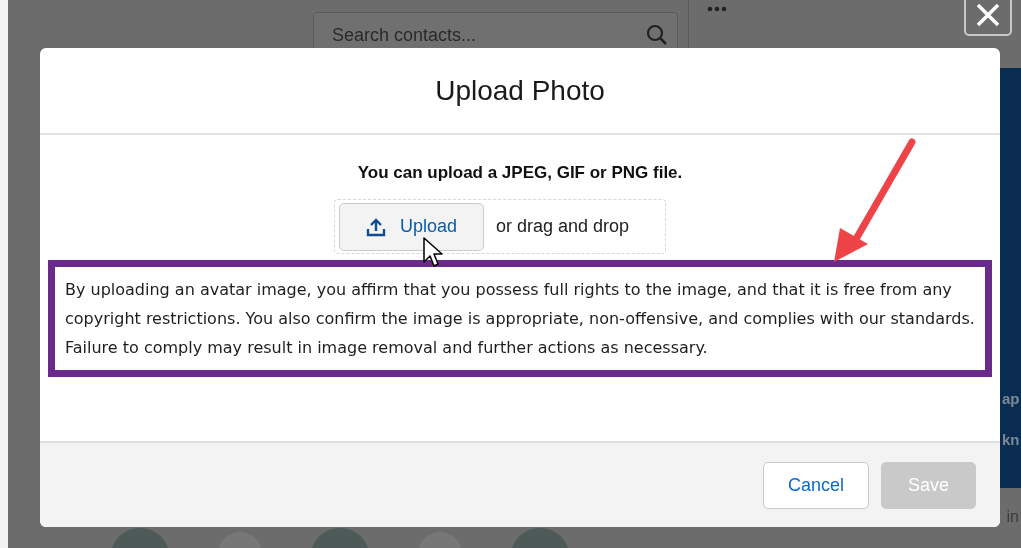 The image size is (1021, 548). What do you see at coordinates (434, 252) in the screenshot?
I see `cursor-icon` at bounding box center [434, 252].